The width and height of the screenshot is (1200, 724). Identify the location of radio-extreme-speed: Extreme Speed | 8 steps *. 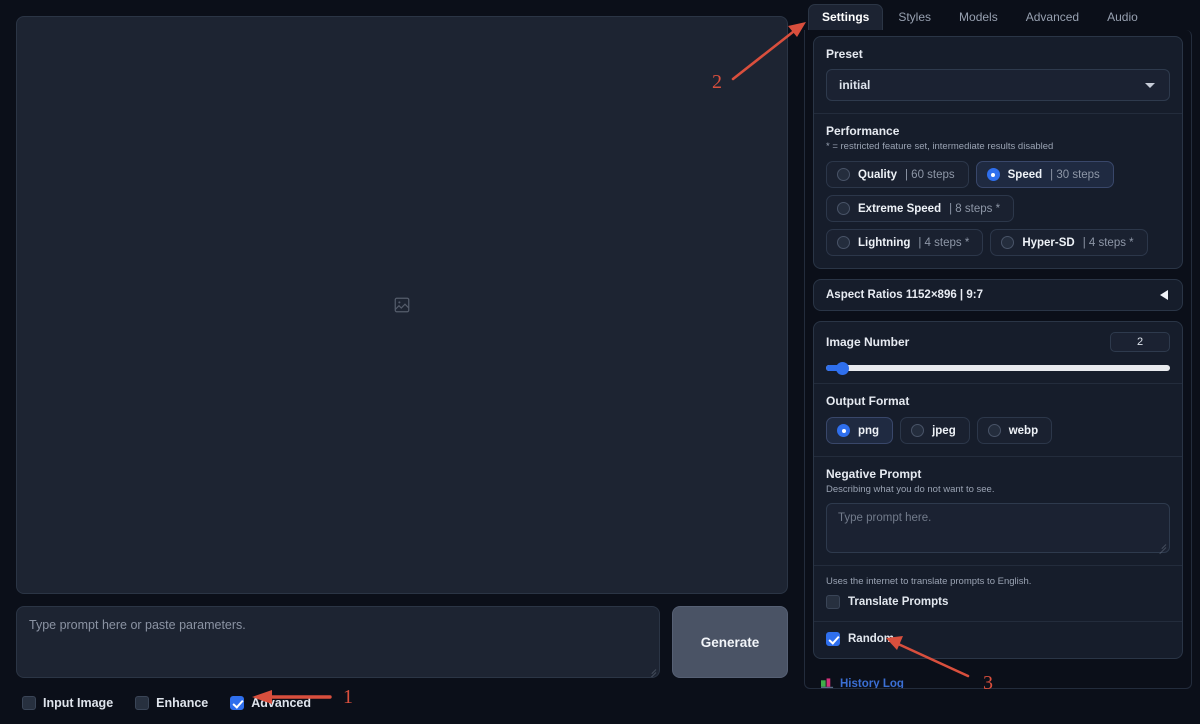
(920, 208).